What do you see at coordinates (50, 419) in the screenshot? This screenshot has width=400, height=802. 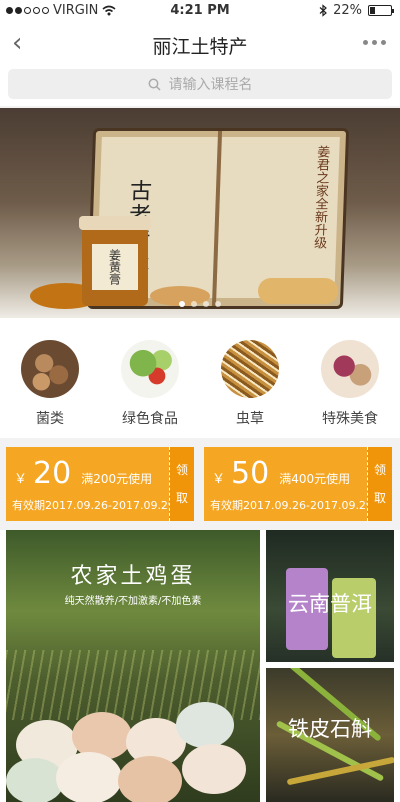 I see `category-label: 菌类` at bounding box center [50, 419].